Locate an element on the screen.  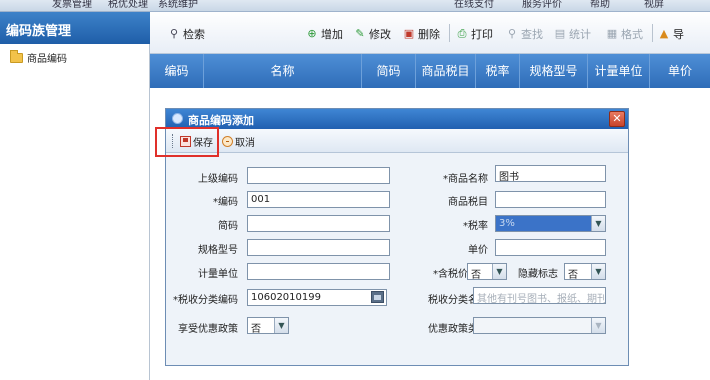
price-label: 单价 is located at coordinates (478, 250).